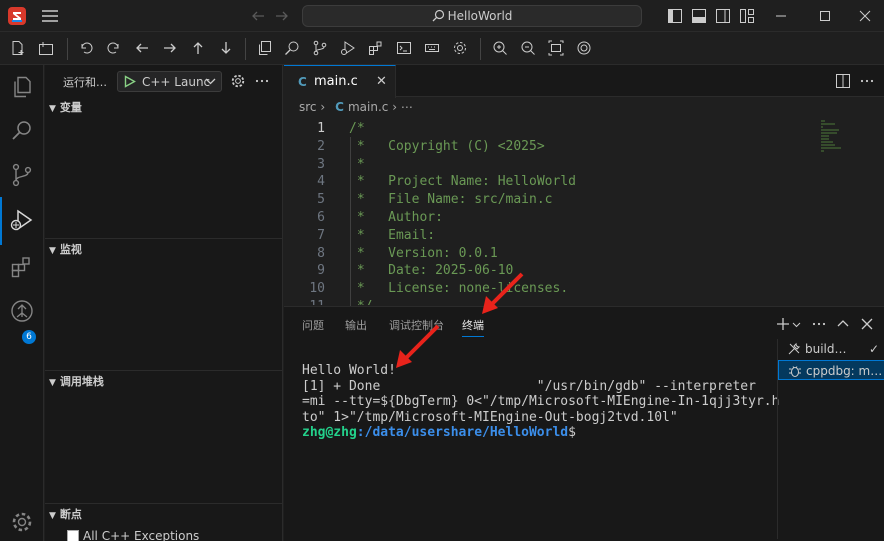  Describe the element at coordinates (18, 48) in the screenshot. I see `new-file-icon` at that location.